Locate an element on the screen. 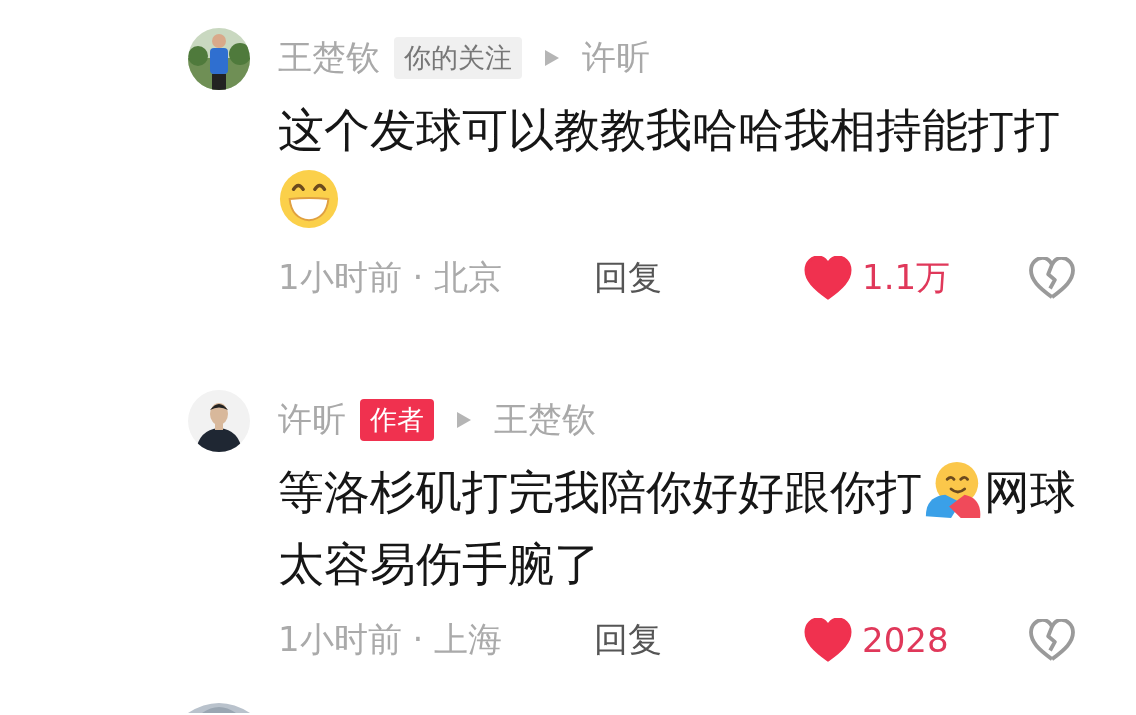  author-name: 许昕 is located at coordinates (312, 420).